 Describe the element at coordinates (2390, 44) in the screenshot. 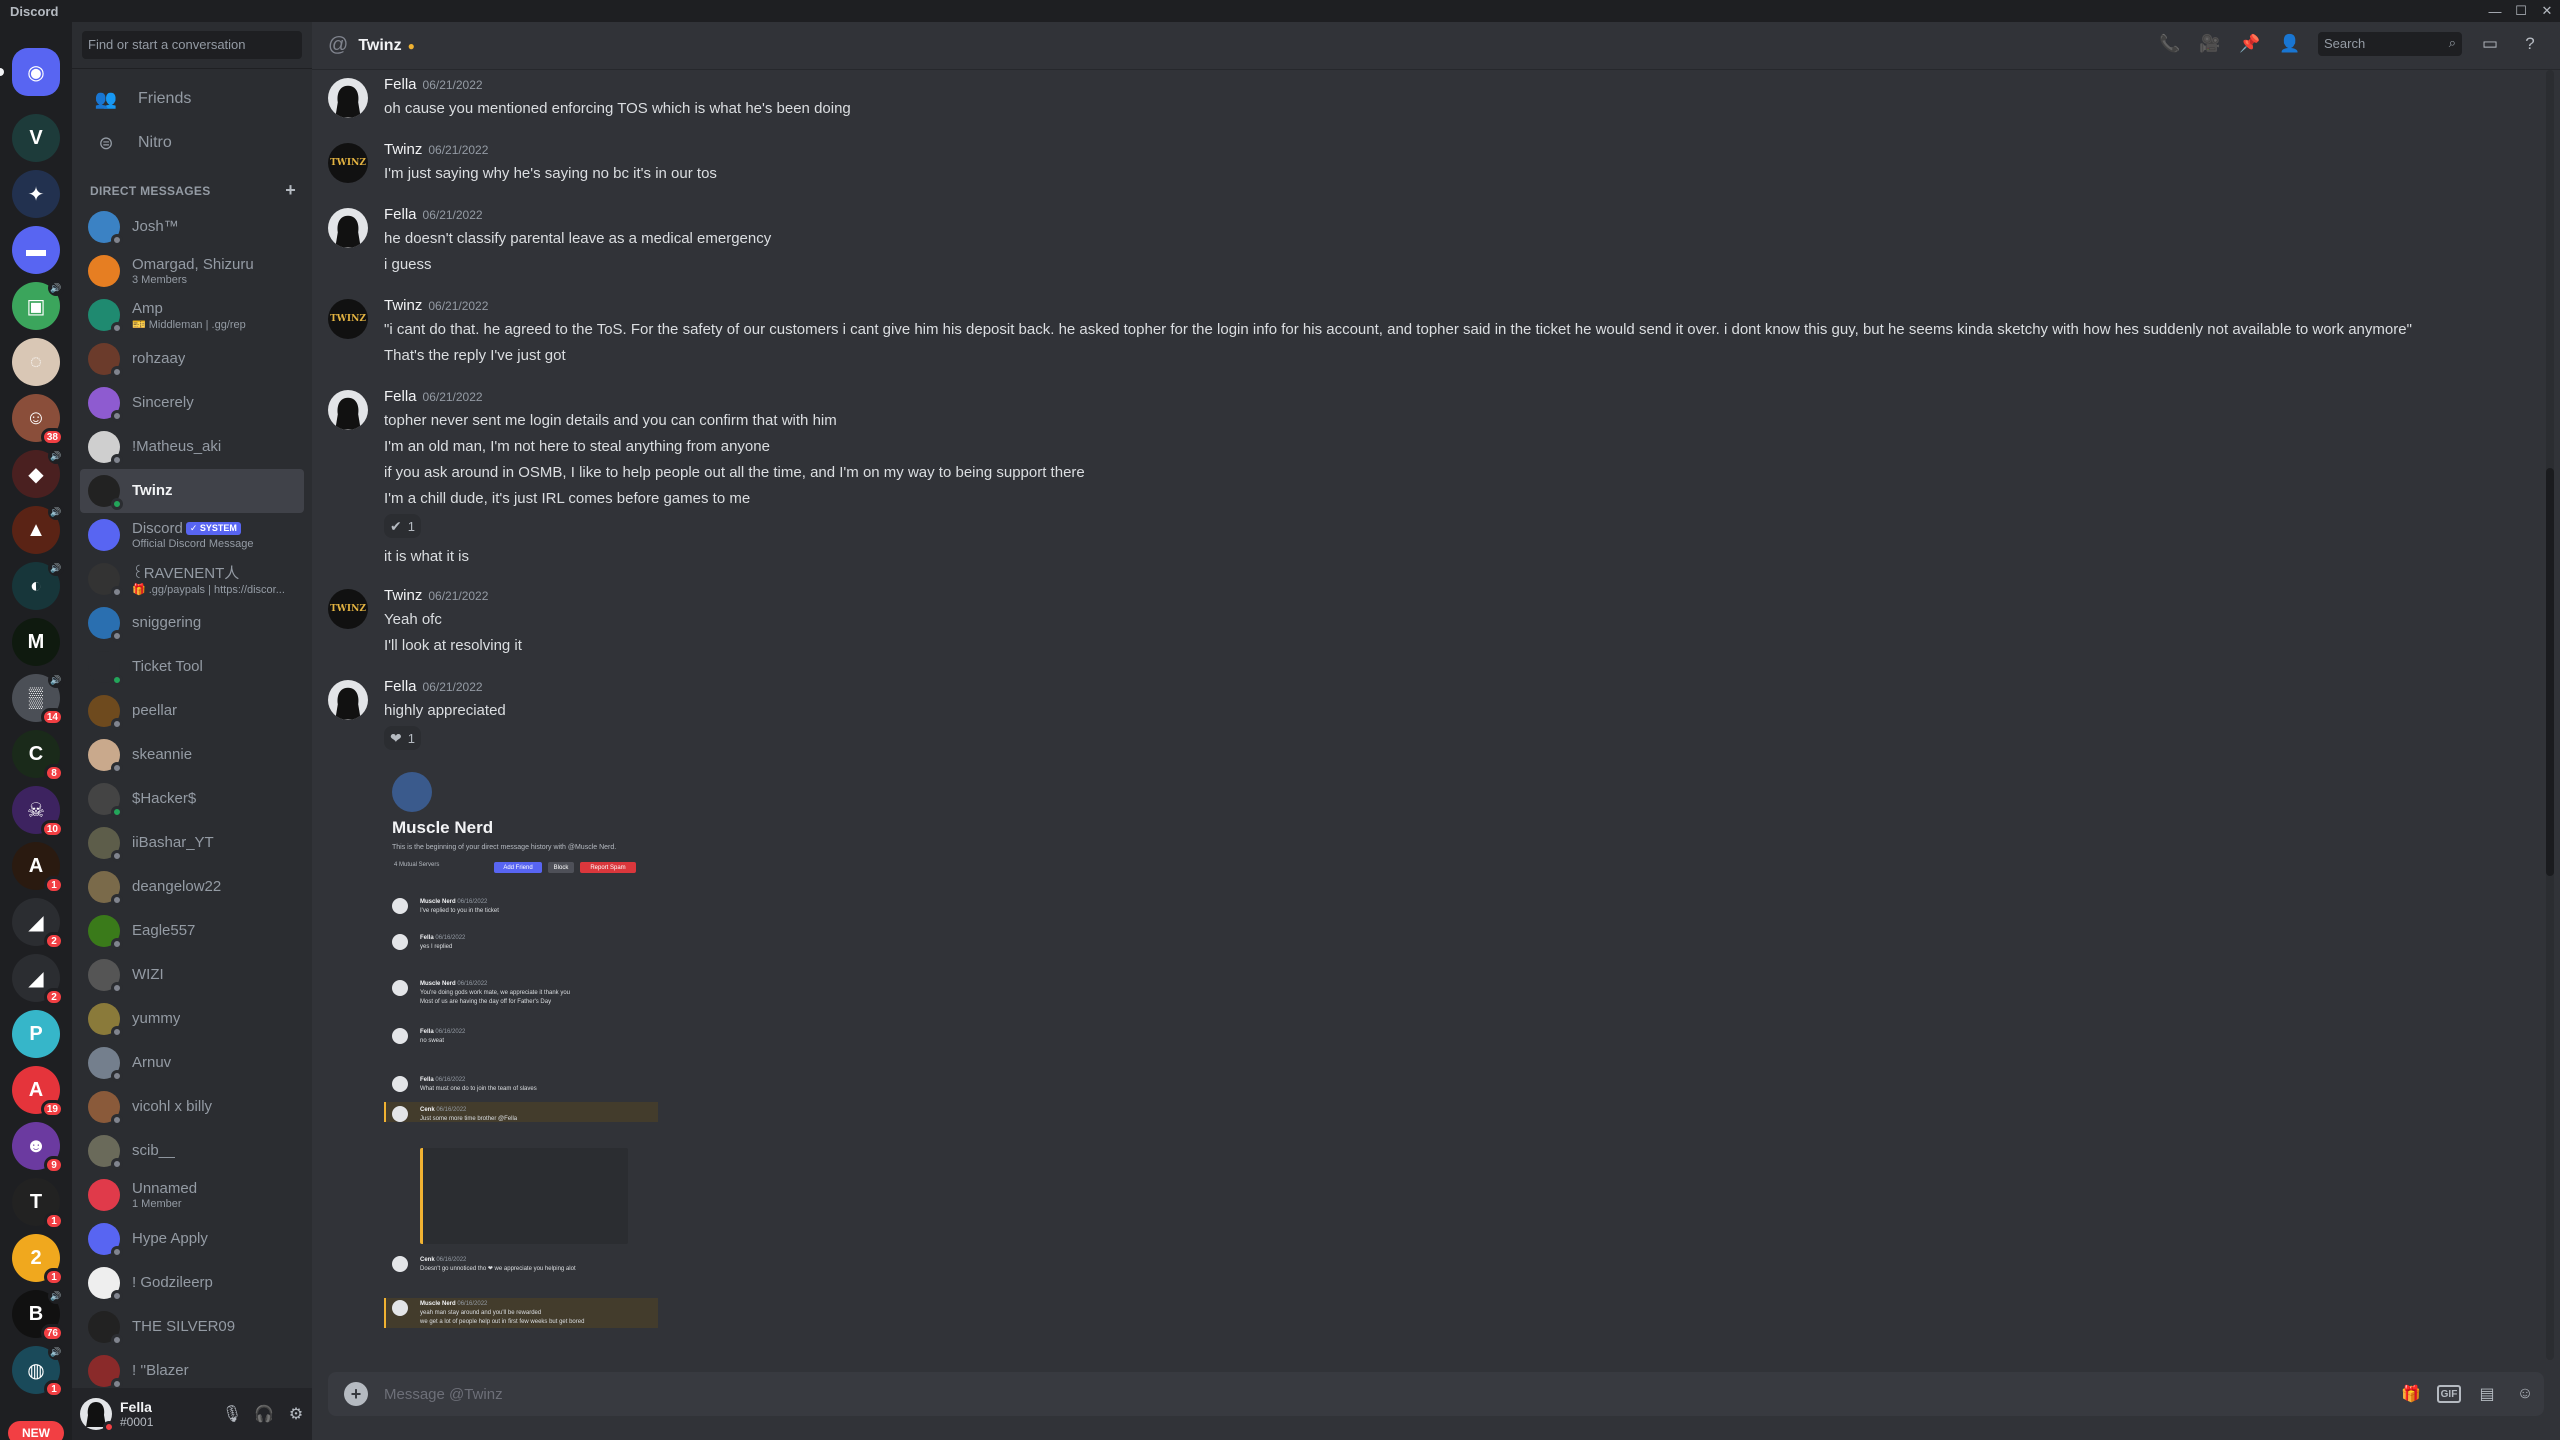

I see `header-search-input: Search ⌕` at that location.